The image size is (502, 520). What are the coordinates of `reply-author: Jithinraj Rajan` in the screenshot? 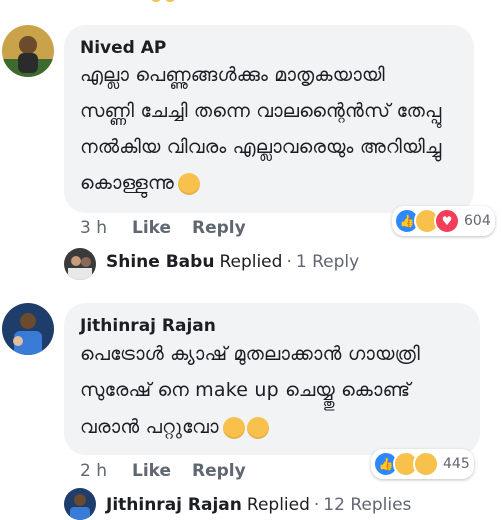 It's located at (174, 505).